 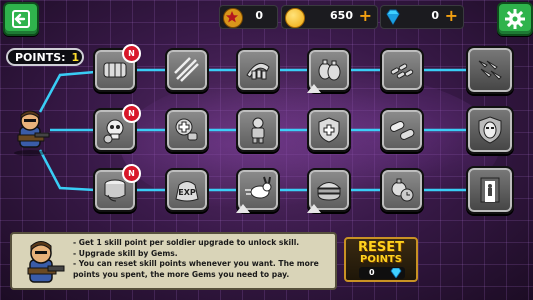 What do you see at coordinates (125, 253) in the screenshot?
I see `info-line: - Upgrade skill by Gems.` at bounding box center [125, 253].